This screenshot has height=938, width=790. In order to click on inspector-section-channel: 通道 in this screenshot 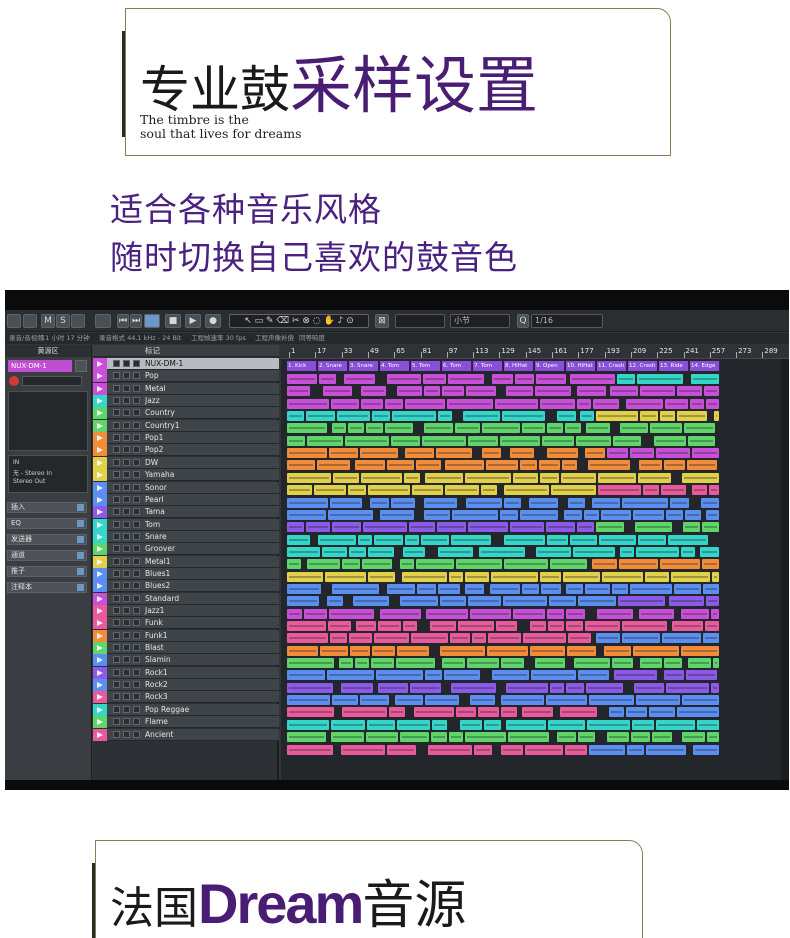, I will do `click(47, 555)`.